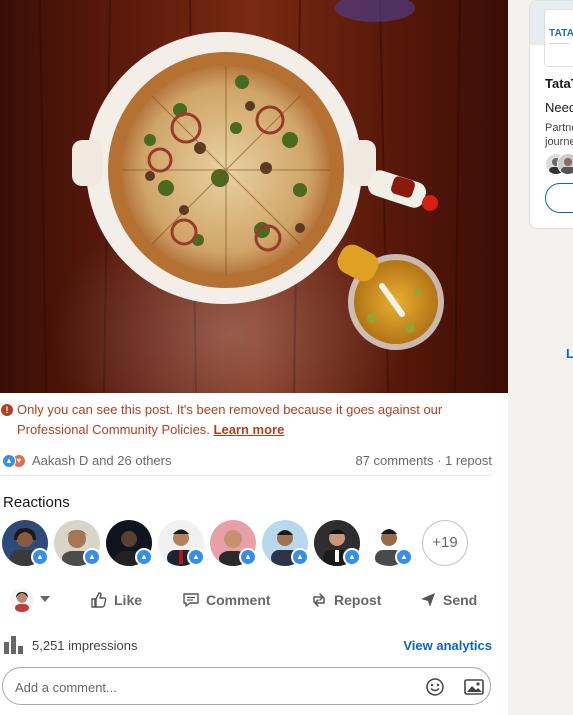 This screenshot has height=715, width=573. What do you see at coordinates (358, 600) in the screenshot?
I see `repost-label: Repost` at bounding box center [358, 600].